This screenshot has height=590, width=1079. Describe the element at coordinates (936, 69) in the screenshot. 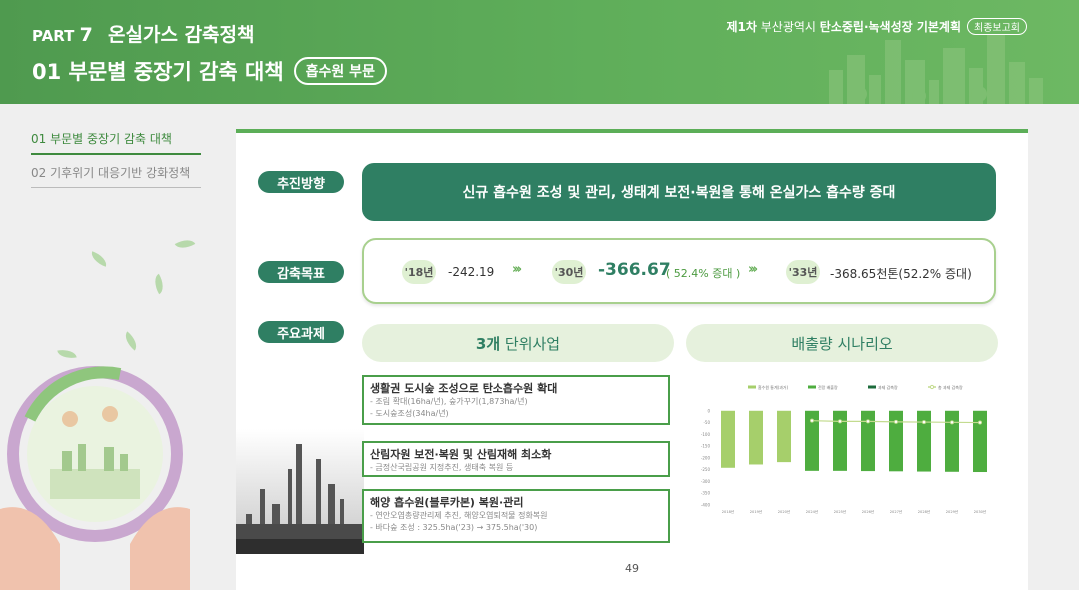

I see `city-skyline-graphic` at that location.